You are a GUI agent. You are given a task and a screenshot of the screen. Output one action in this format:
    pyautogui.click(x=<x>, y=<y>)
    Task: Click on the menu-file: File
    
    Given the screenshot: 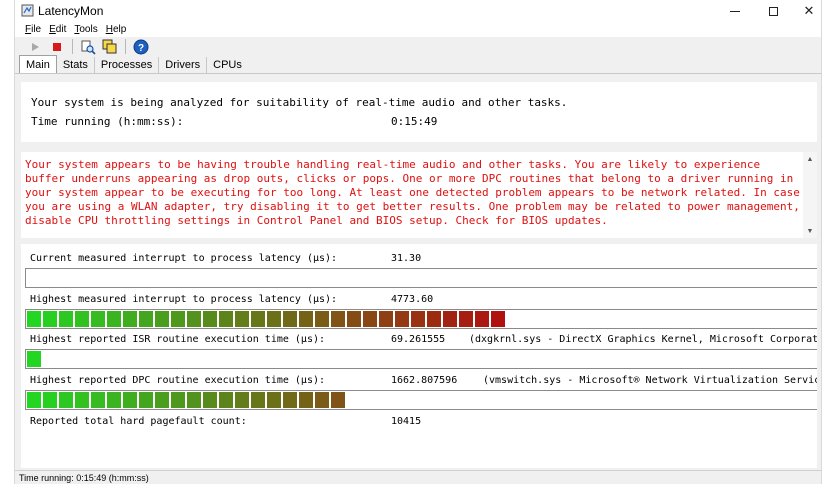 What is the action you would take?
    pyautogui.click(x=33, y=29)
    